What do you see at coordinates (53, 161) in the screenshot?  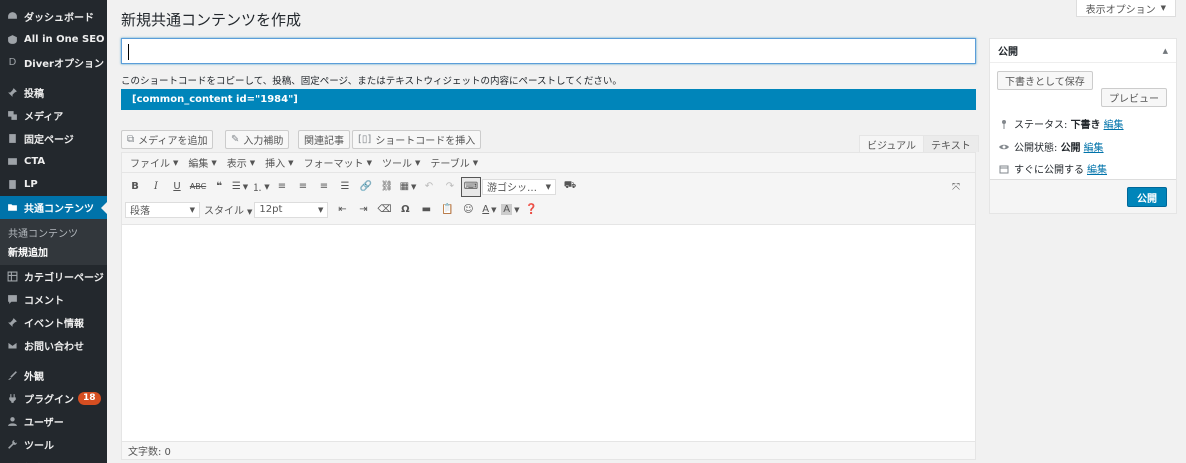 I see `sidebar-item-cta: CTA` at bounding box center [53, 161].